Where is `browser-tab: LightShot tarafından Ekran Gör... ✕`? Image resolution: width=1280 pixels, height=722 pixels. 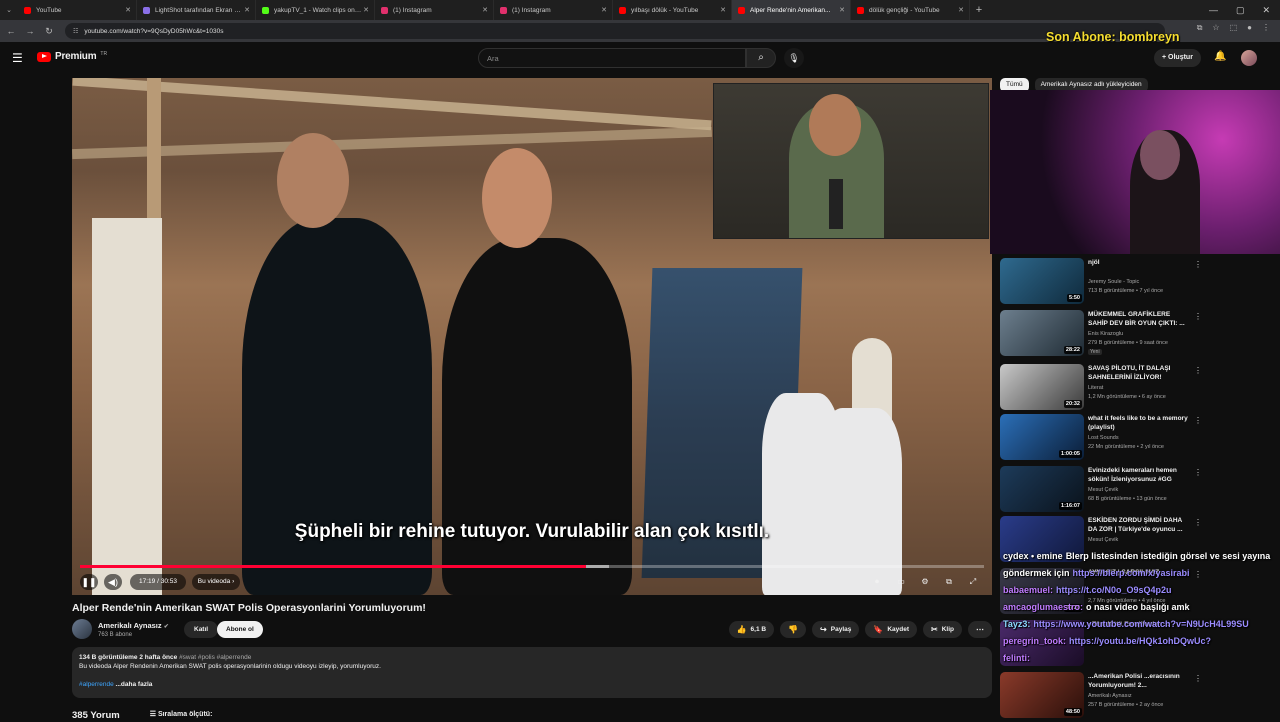 browser-tab: LightShot tarafından Ekran Gör... ✕ is located at coordinates (196, 10).